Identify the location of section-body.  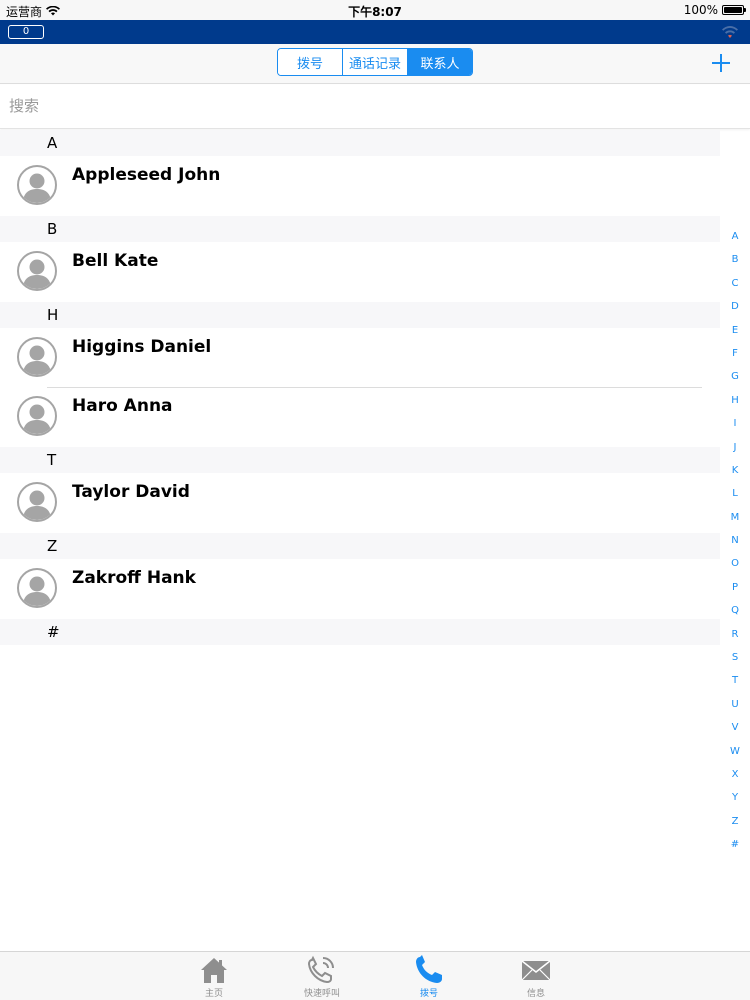
(360, 645).